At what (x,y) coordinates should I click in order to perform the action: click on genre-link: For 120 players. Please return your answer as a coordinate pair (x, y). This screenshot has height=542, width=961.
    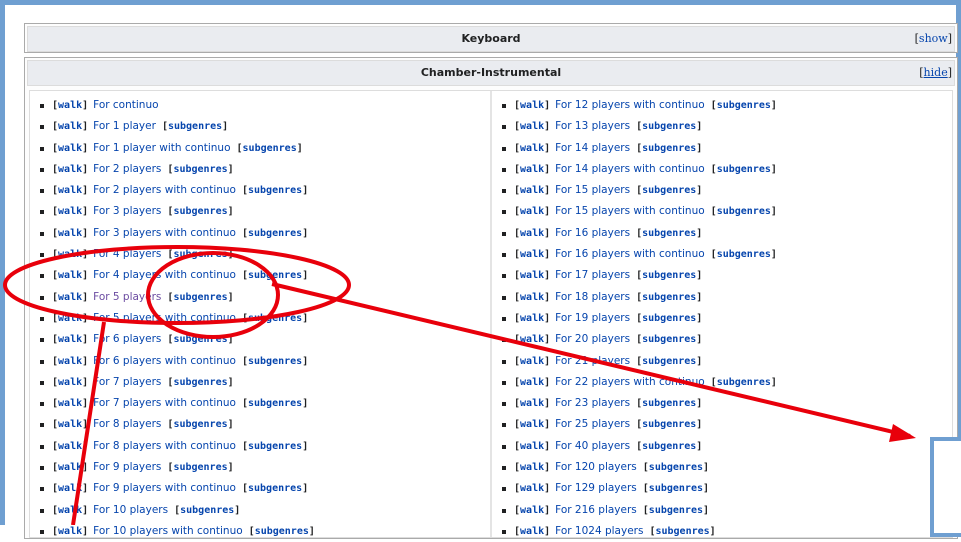
    Looking at the image, I should click on (596, 467).